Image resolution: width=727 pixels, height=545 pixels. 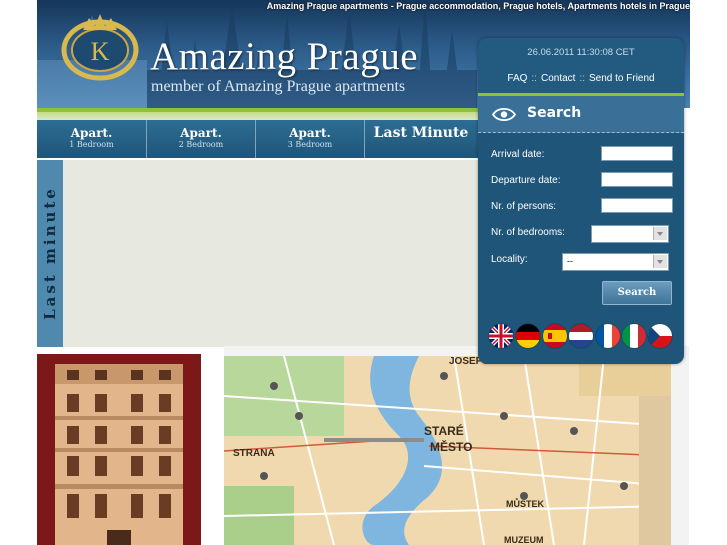 I want to click on search-button: Search, so click(x=637, y=293).